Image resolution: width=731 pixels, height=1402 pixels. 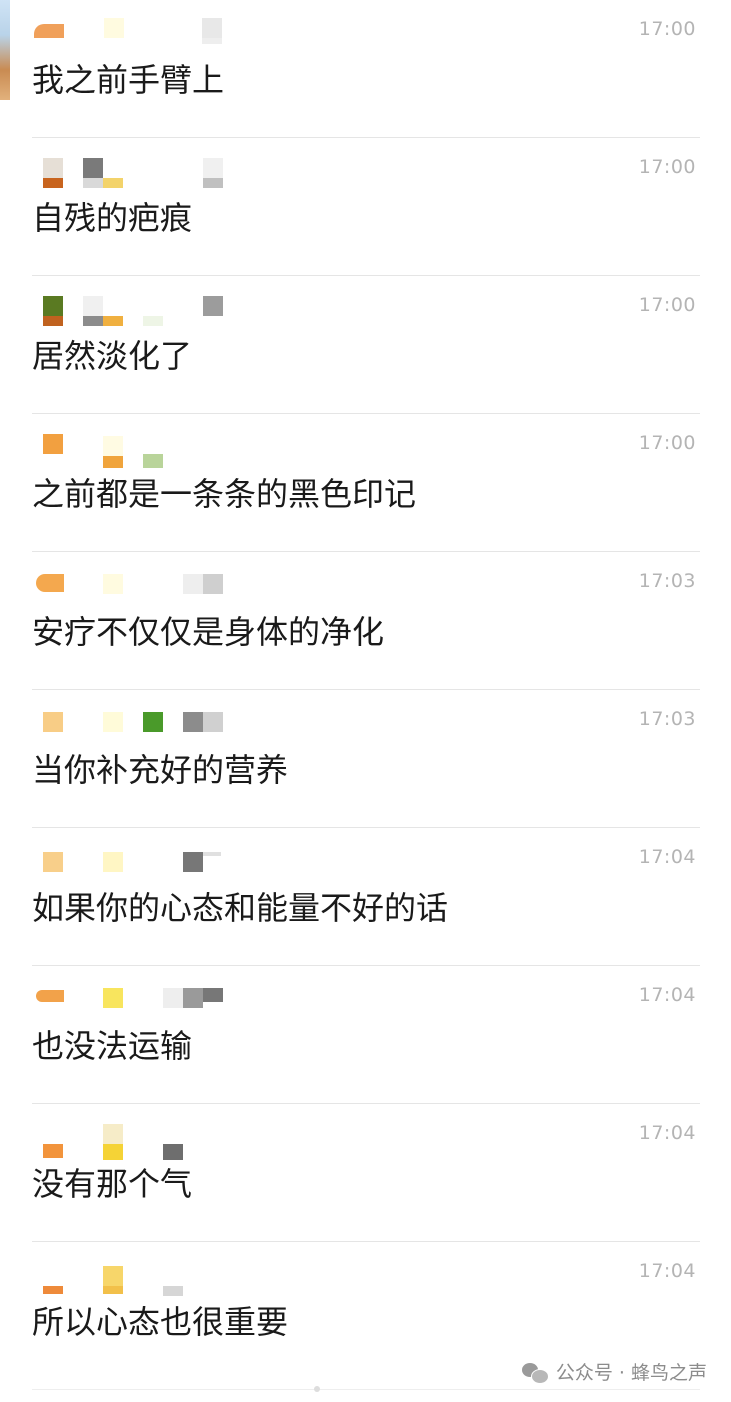 I want to click on watermark: 公众号 · 蜂鸟之声, so click(x=614, y=1371).